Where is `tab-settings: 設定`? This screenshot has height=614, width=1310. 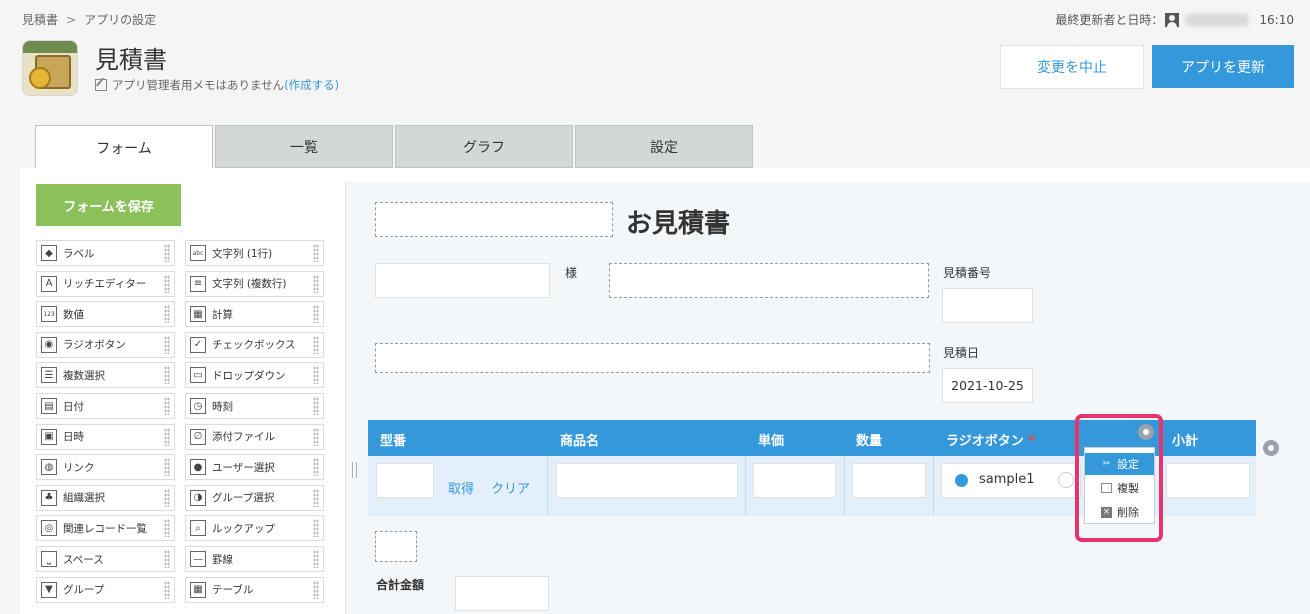 tab-settings: 設定 is located at coordinates (664, 146).